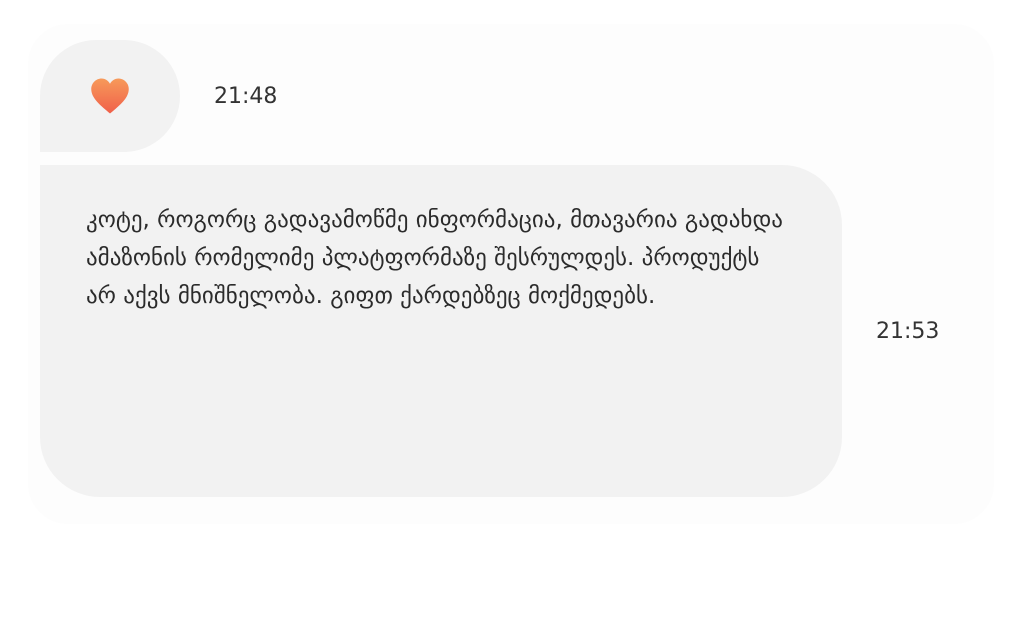 This screenshot has height=633, width=1024. Describe the element at coordinates (246, 96) in the screenshot. I see `message-time: 21:48` at that location.